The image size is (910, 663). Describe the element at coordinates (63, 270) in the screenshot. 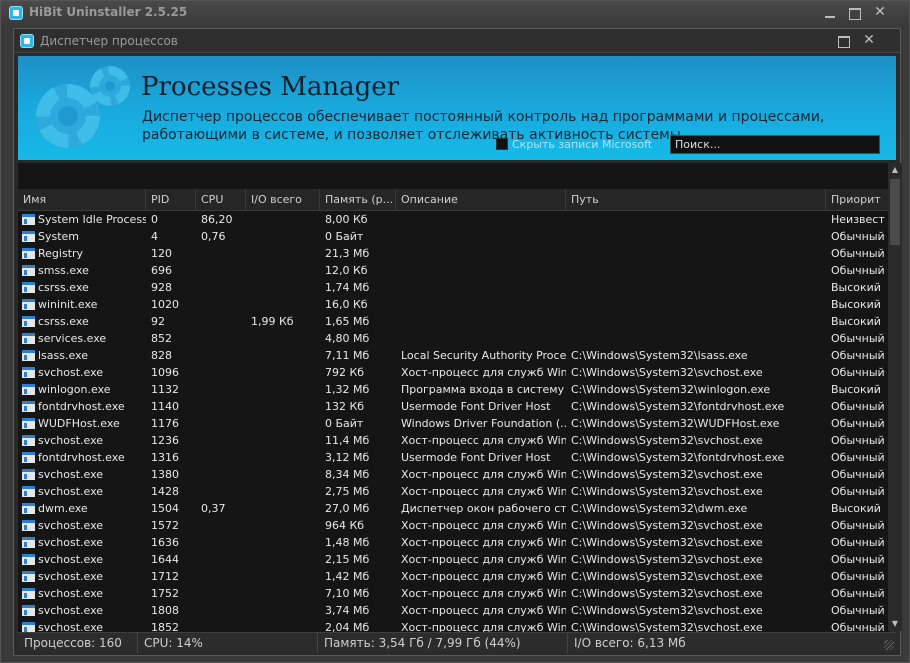

I see `cell-name: smss.exe` at that location.